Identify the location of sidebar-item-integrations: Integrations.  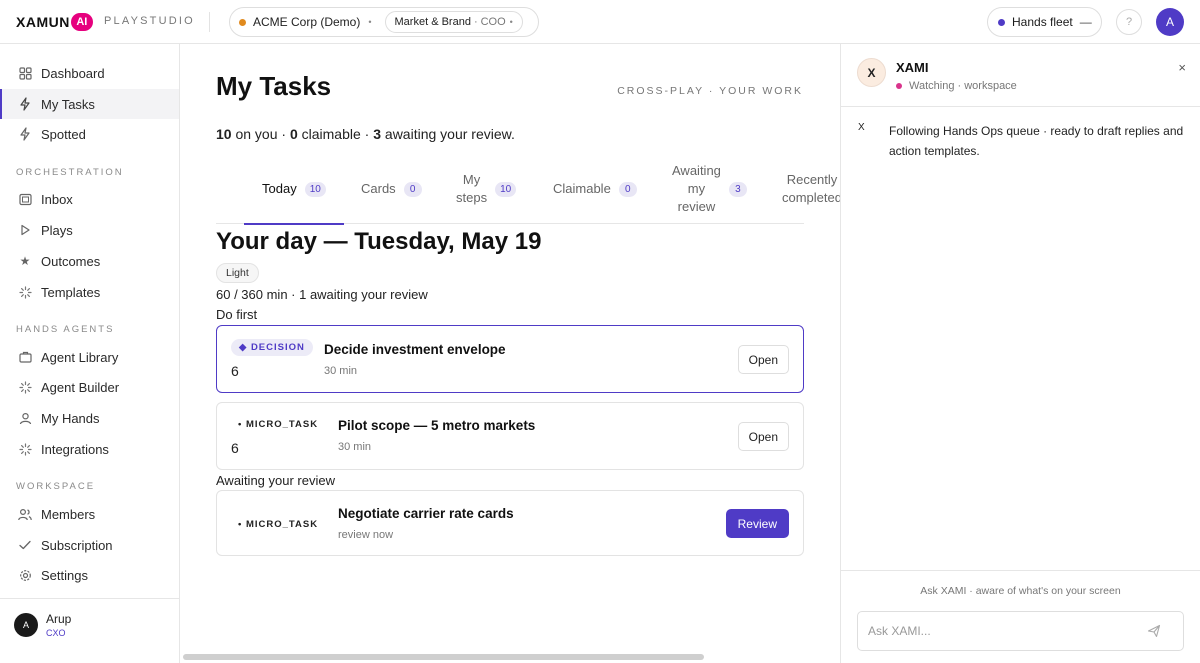
(89, 449).